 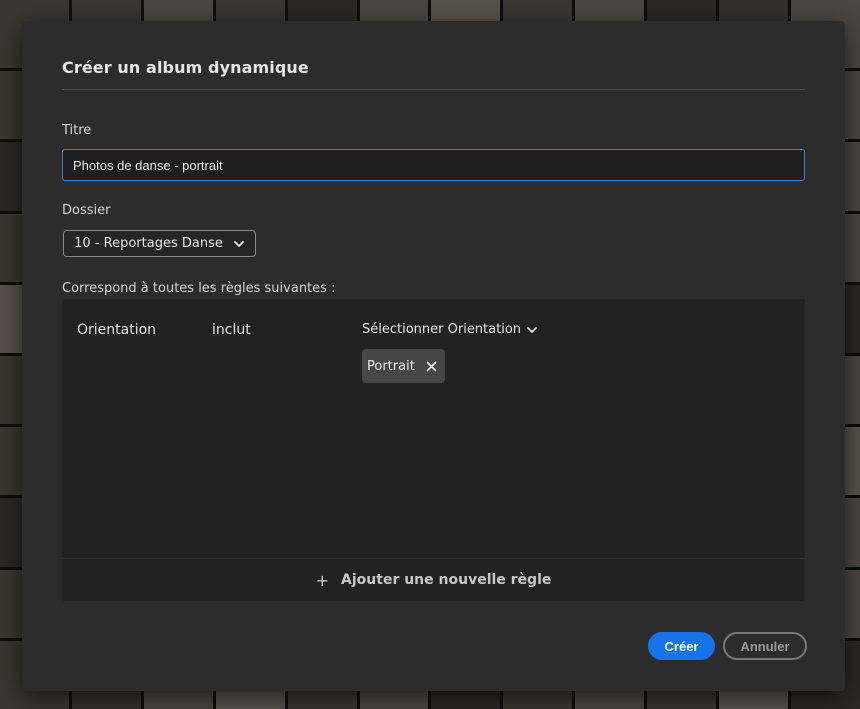 What do you see at coordinates (148, 243) in the screenshot?
I see `folder-selected-value: 10 - Reportages Danse` at bounding box center [148, 243].